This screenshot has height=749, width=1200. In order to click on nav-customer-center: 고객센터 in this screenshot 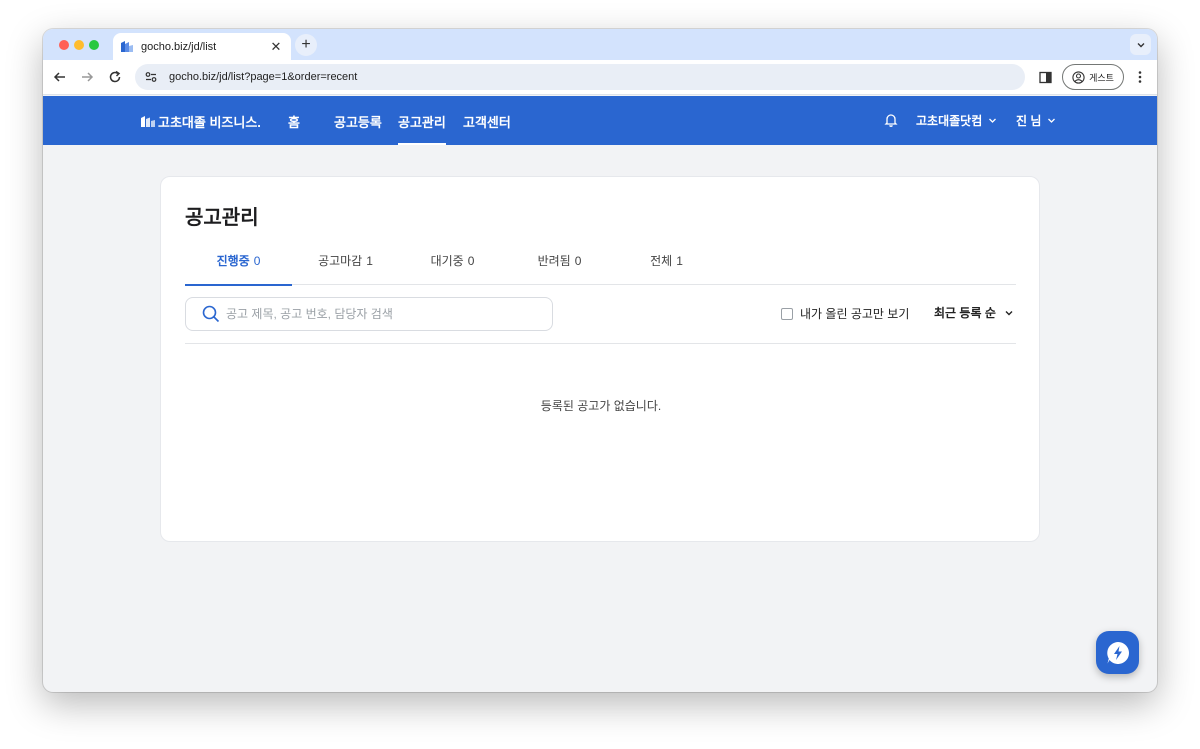, I will do `click(487, 121)`.